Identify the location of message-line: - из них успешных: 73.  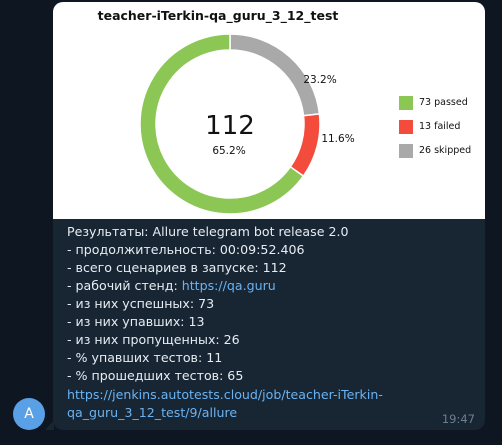
(141, 303).